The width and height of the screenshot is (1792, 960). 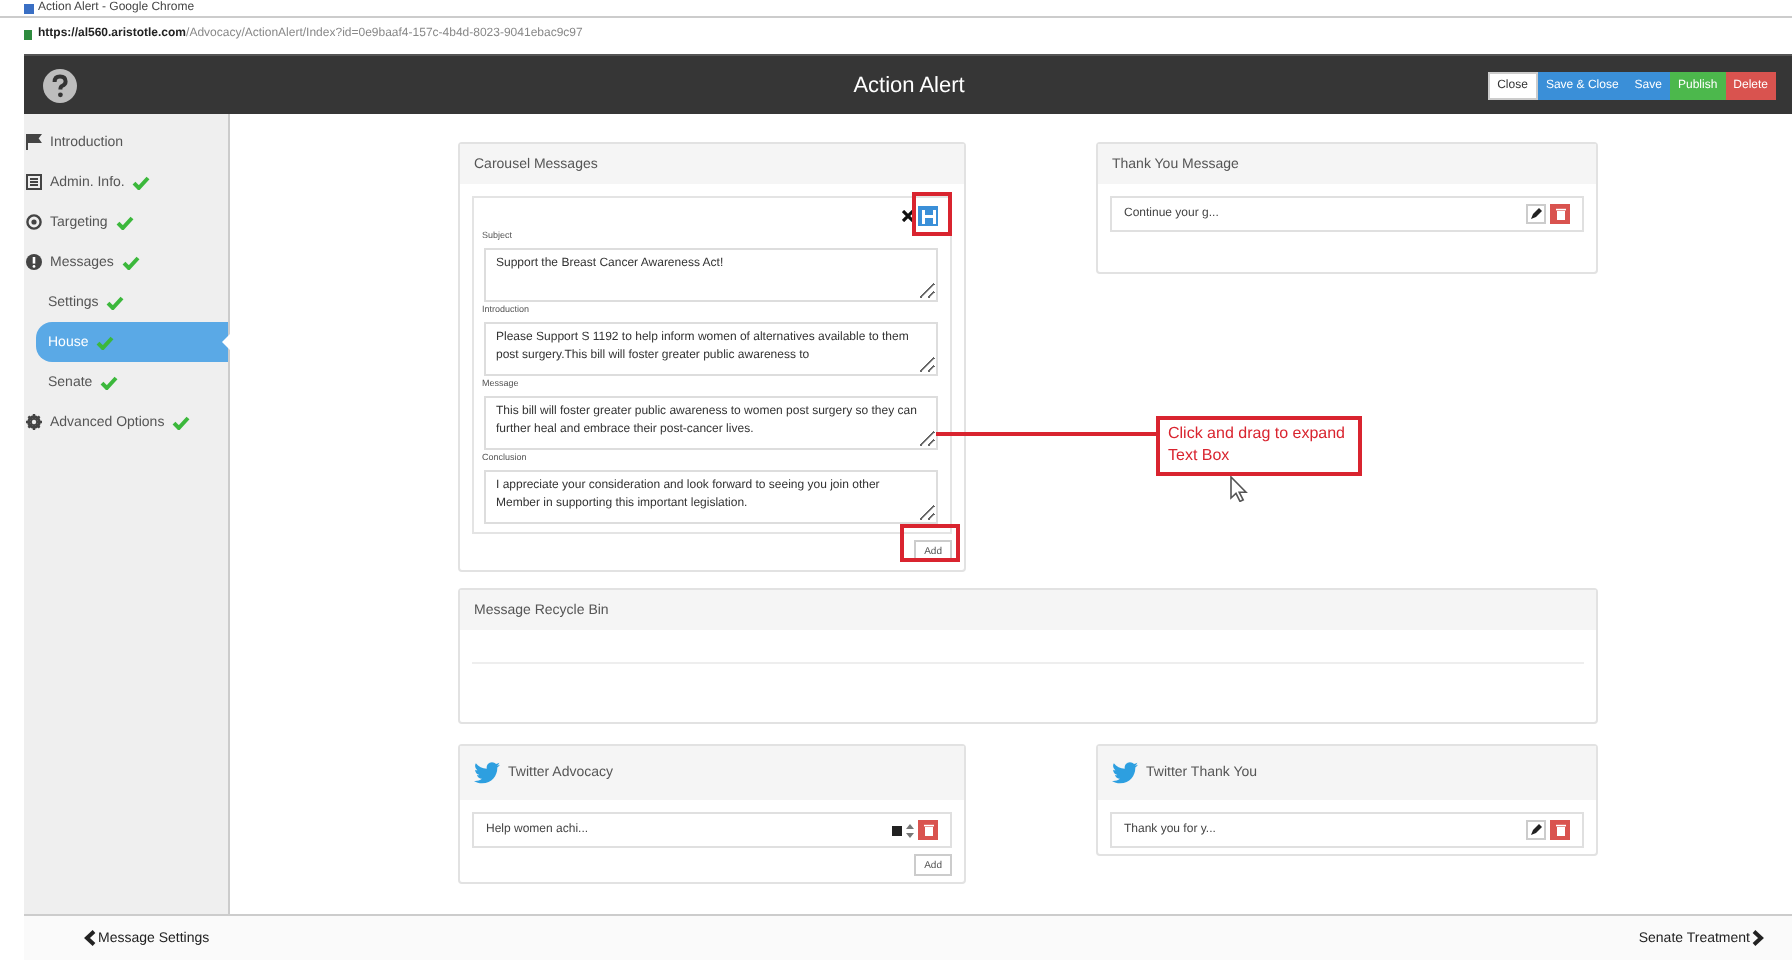 I want to click on lock-icon, so click(x=28, y=34).